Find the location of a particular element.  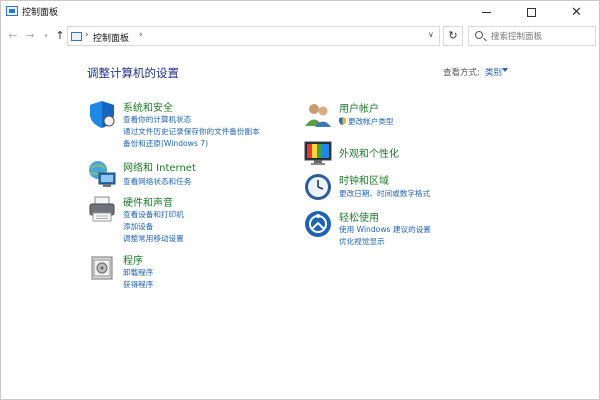

breadcrumb-control-panel: 控制面板 is located at coordinates (111, 37).